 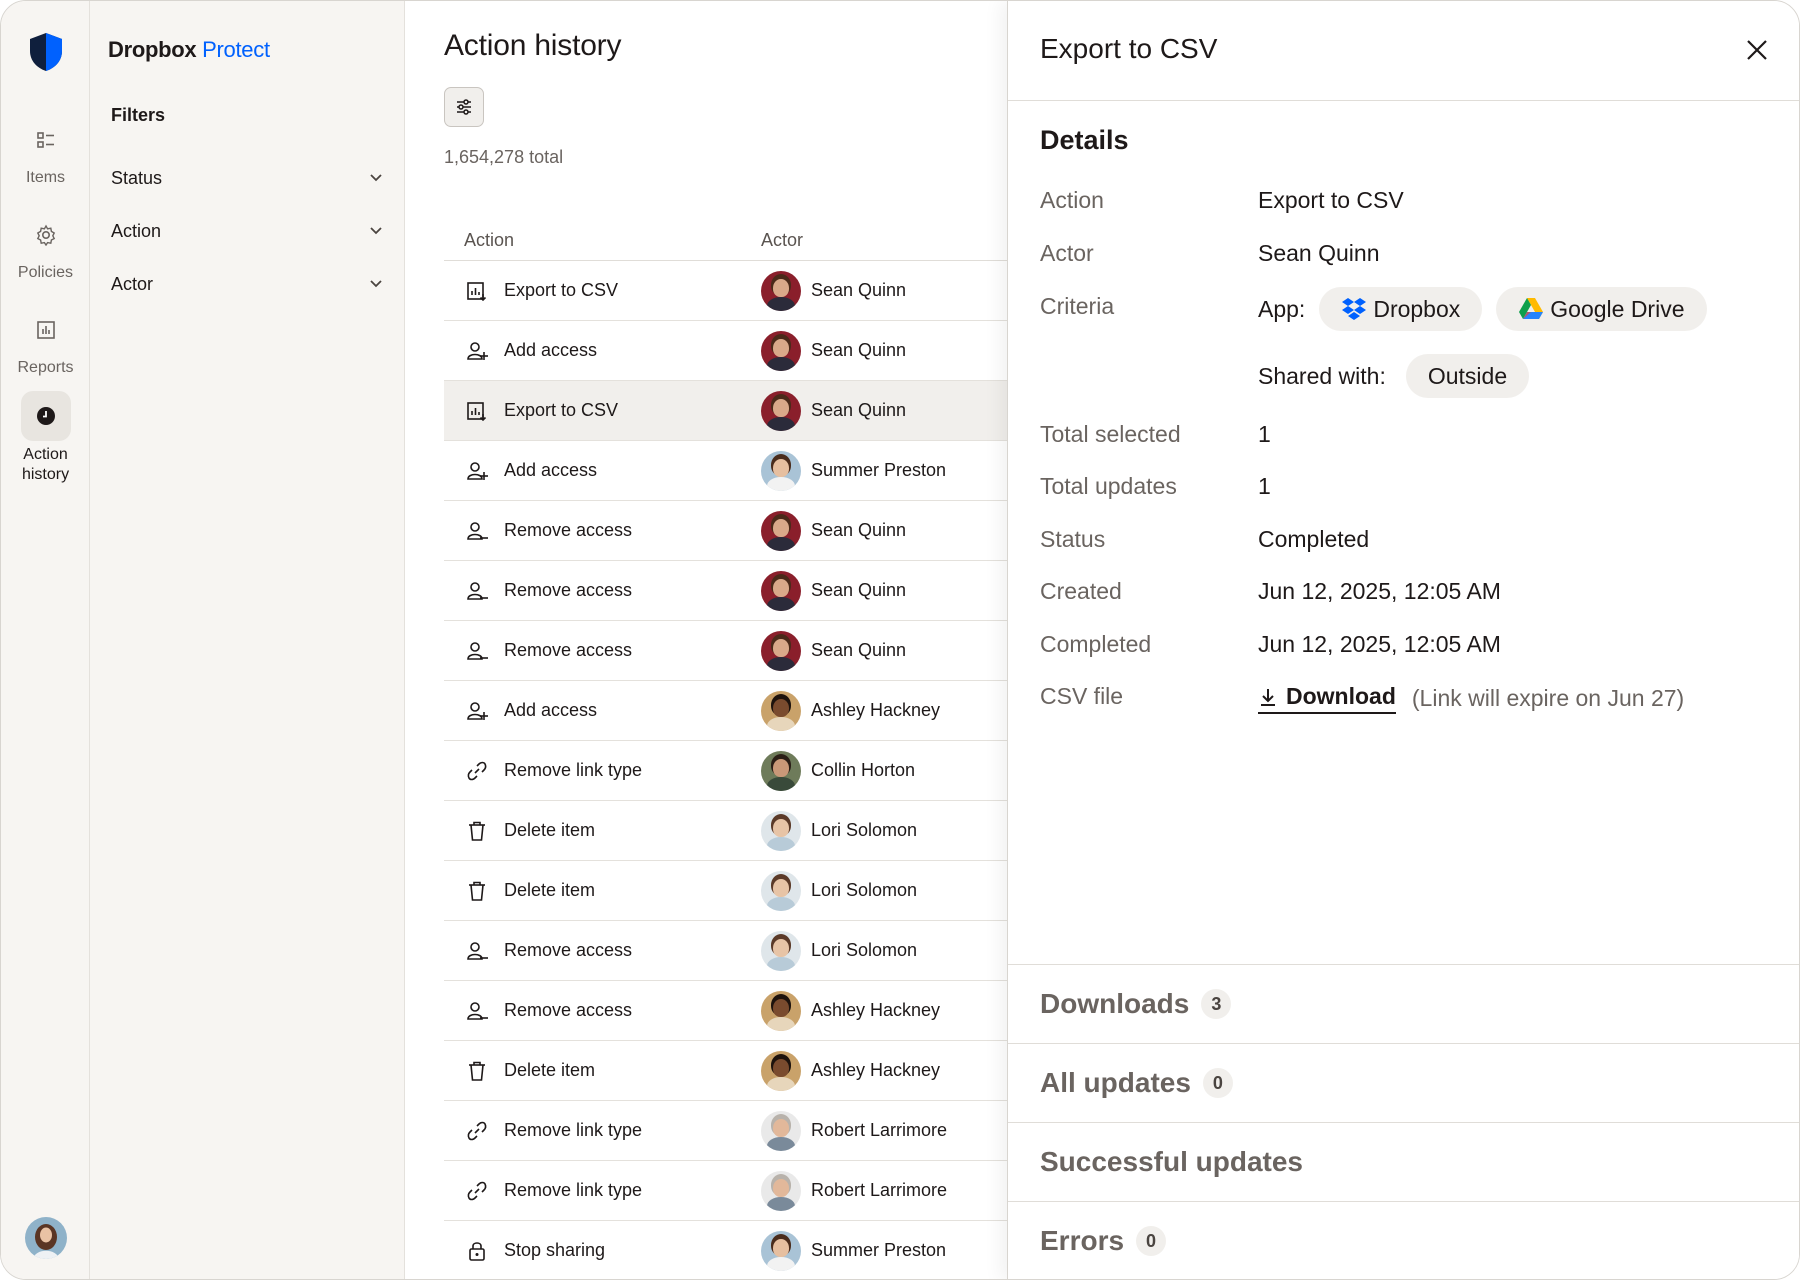 I want to click on detail-row-created: Created Jun 12, 2025, 12:05 AM, so click(x=1405, y=591).